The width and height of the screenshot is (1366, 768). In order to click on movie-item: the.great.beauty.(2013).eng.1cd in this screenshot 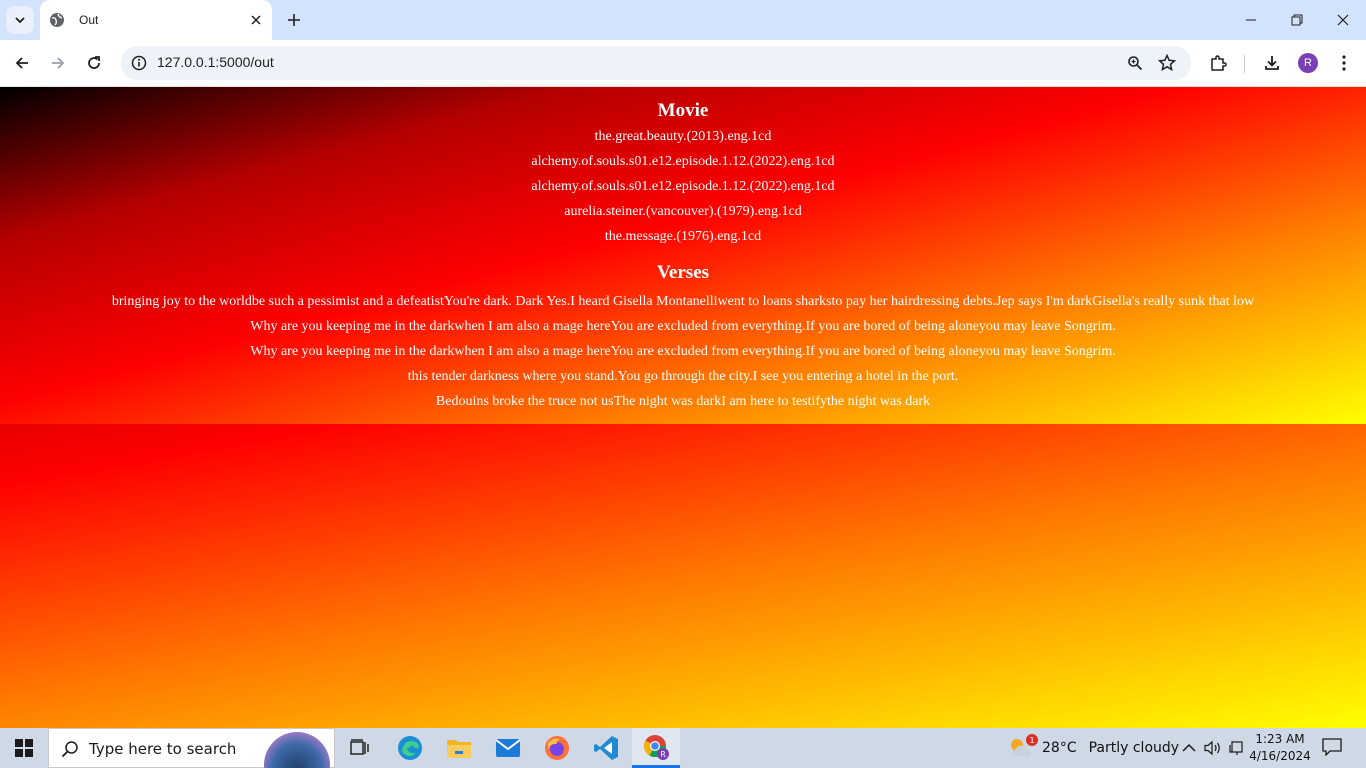, I will do `click(683, 136)`.